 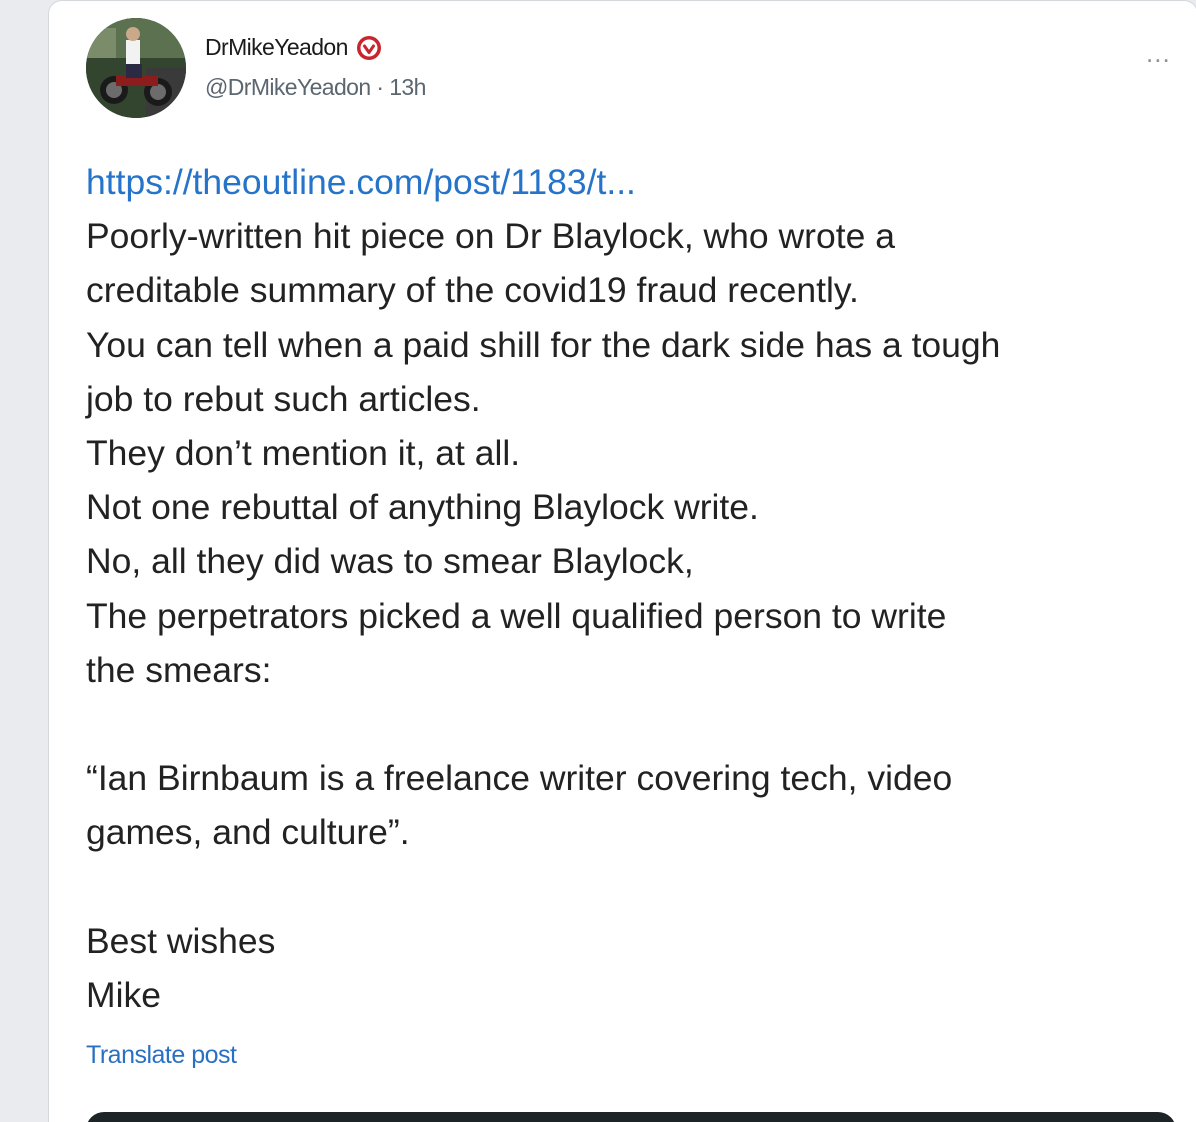 What do you see at coordinates (283, 398) in the screenshot?
I see `post-line: job to rebut such articles.` at bounding box center [283, 398].